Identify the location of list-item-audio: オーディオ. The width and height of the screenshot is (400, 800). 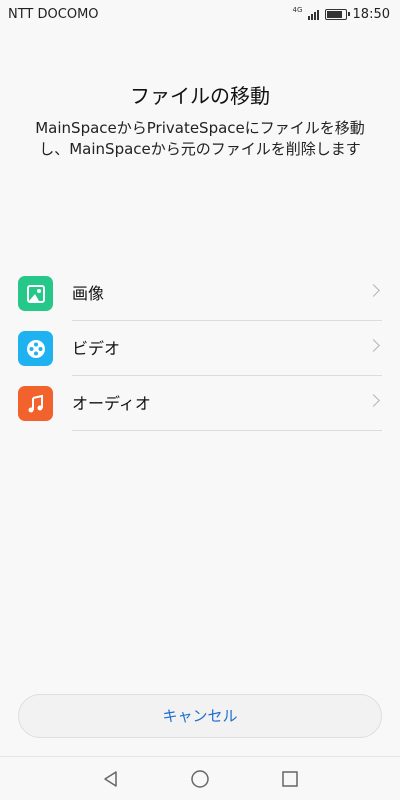
(200, 403).